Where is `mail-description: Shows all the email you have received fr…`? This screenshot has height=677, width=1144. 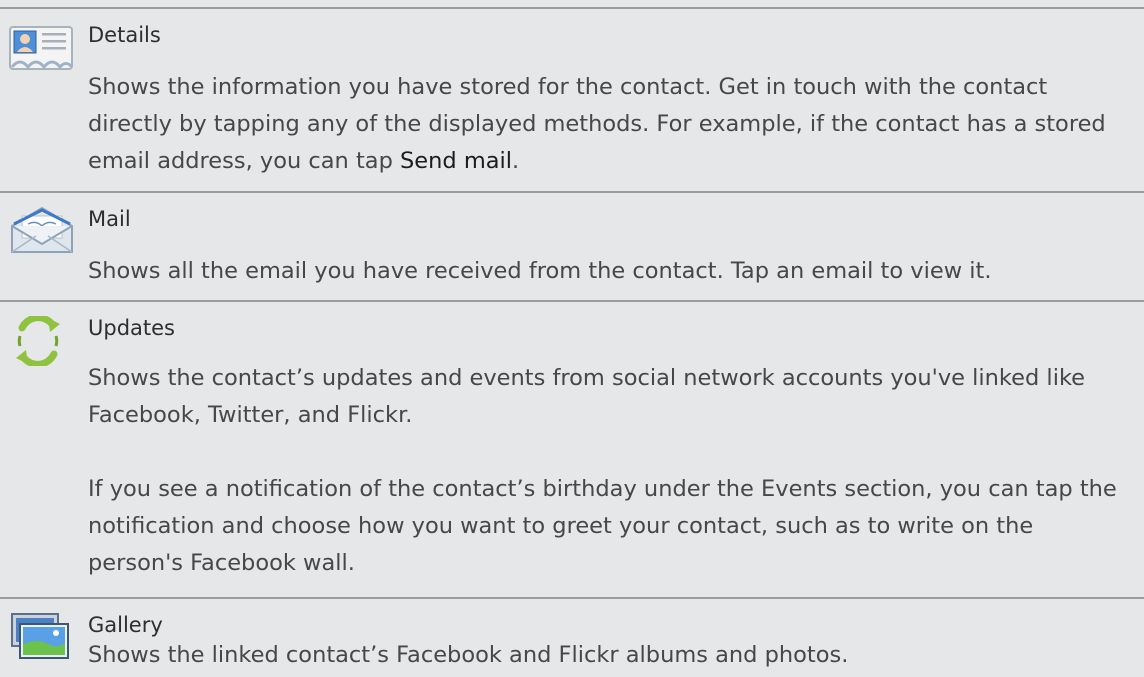 mail-description: Shows all the email you have received fr… is located at coordinates (540, 271).